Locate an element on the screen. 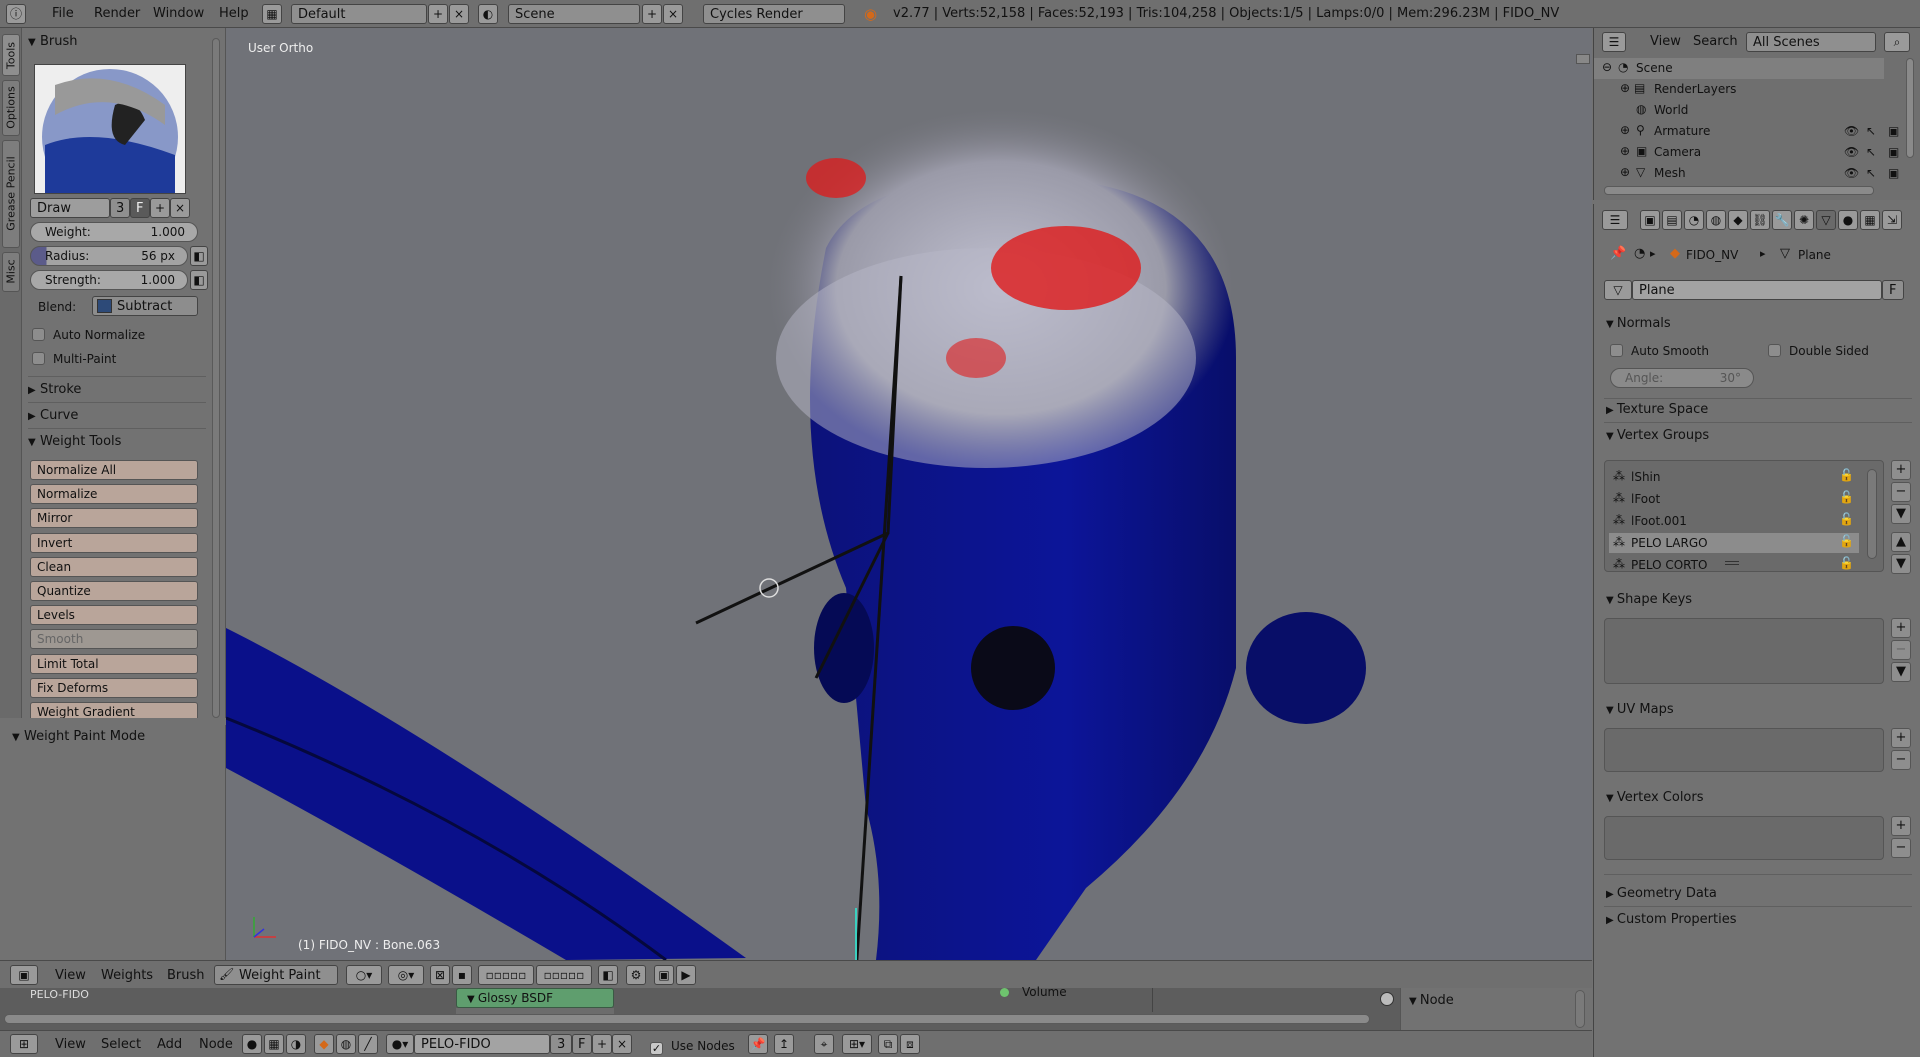 The width and height of the screenshot is (1920, 1057). texture-tree-icon: ▦ is located at coordinates (274, 1044).